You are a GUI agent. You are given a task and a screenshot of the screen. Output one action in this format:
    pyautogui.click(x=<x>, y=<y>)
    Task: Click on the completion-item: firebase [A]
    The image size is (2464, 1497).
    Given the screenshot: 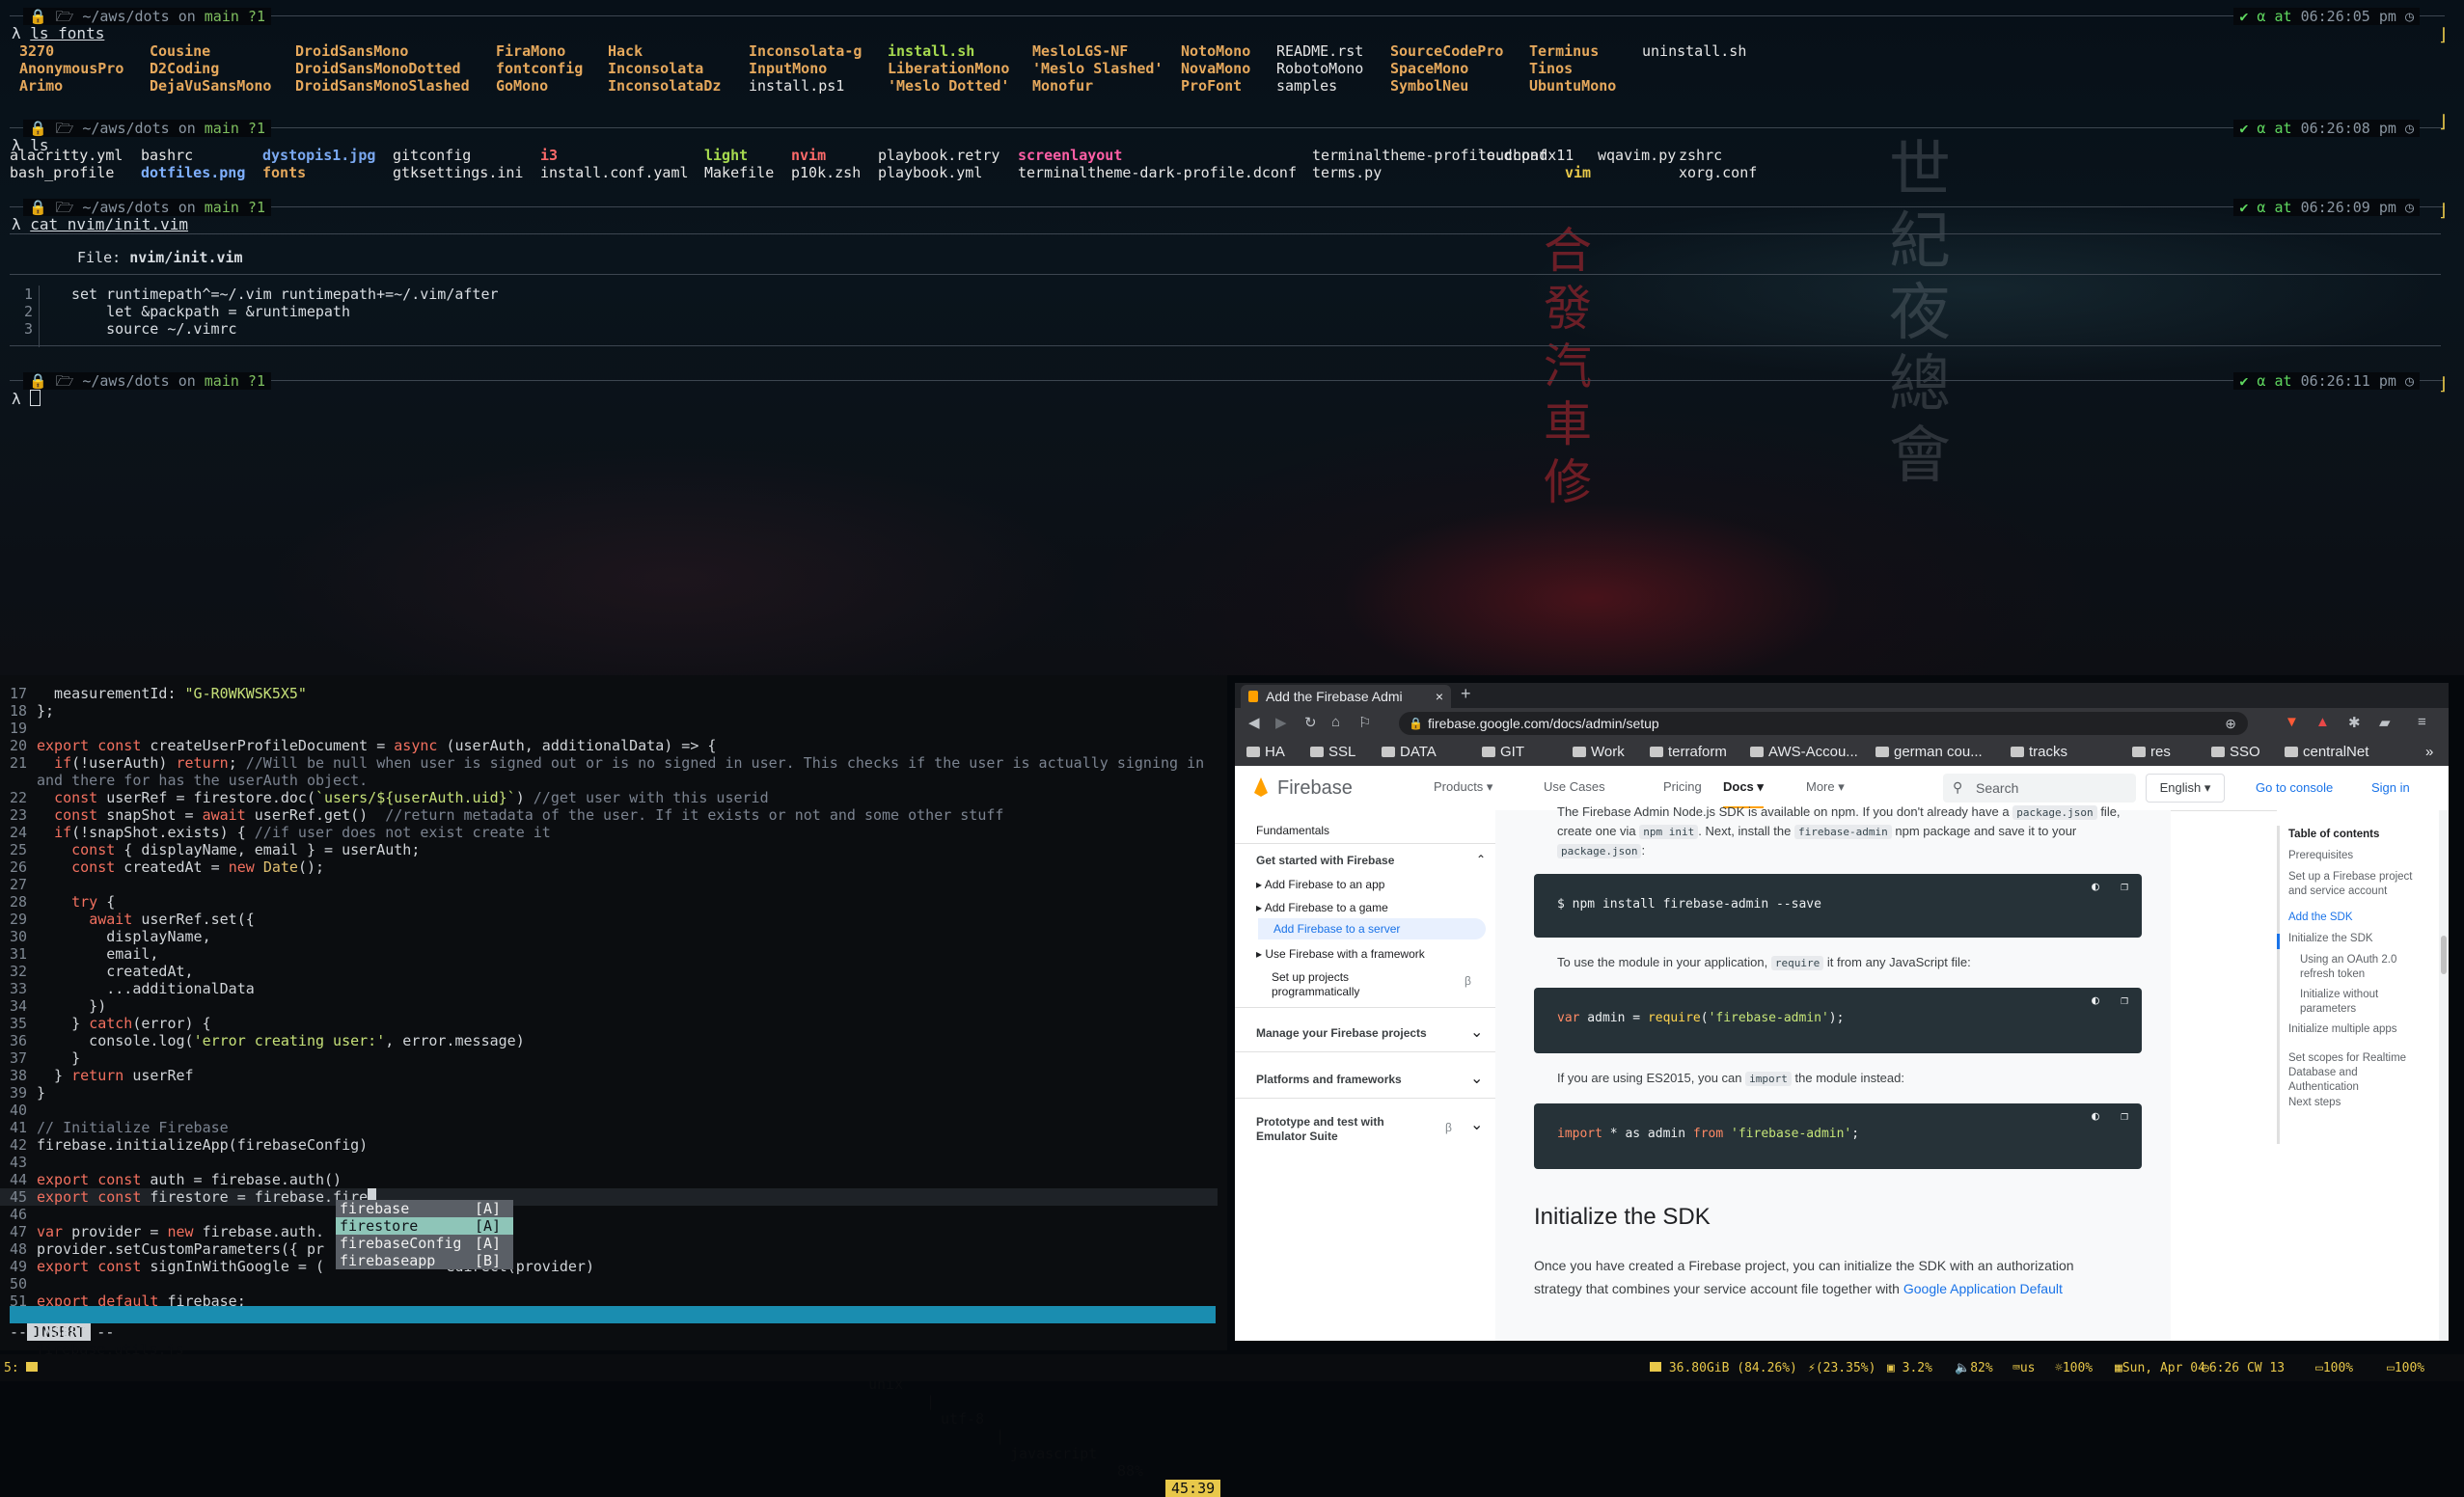 What is the action you would take?
    pyautogui.click(x=424, y=1209)
    